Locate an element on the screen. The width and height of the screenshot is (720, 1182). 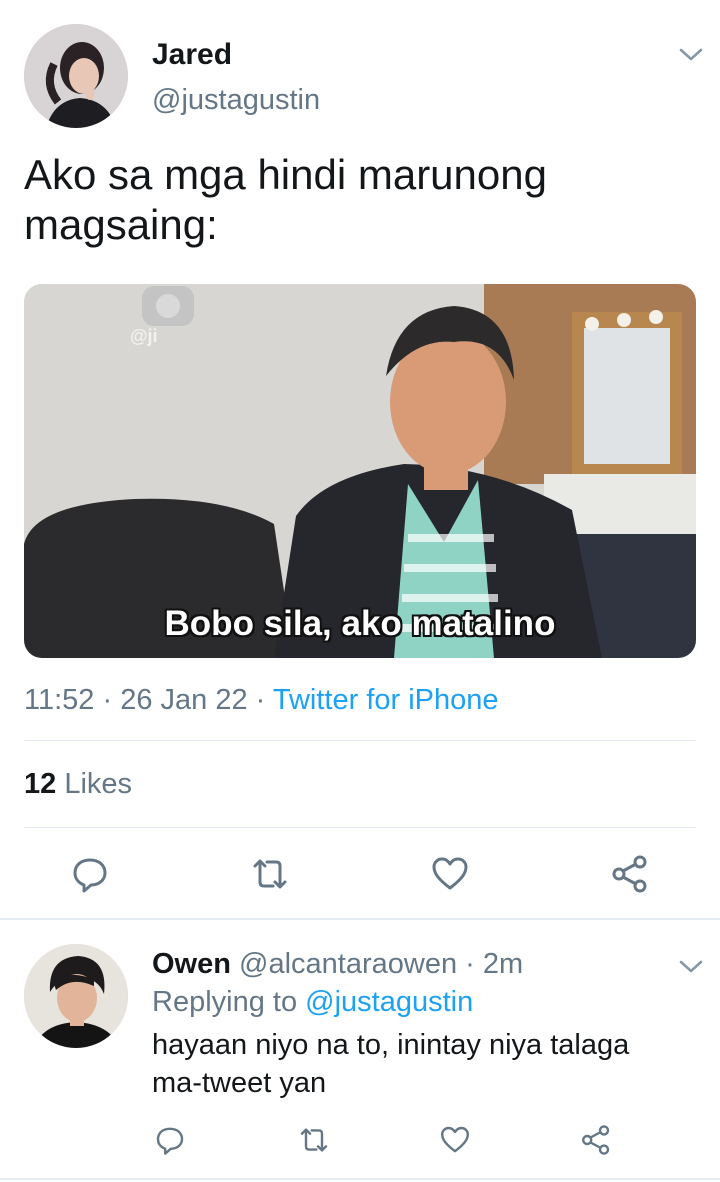
reply-author-handle: @alcantaraowen is located at coordinates (348, 964).